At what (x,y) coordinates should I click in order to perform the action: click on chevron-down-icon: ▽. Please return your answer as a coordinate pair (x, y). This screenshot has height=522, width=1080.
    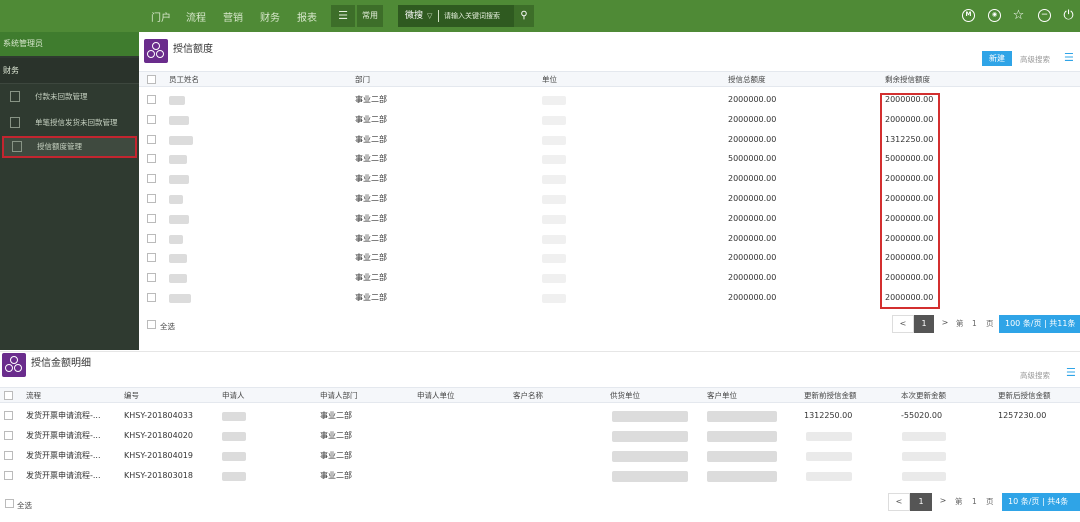
    Looking at the image, I should click on (429, 16).